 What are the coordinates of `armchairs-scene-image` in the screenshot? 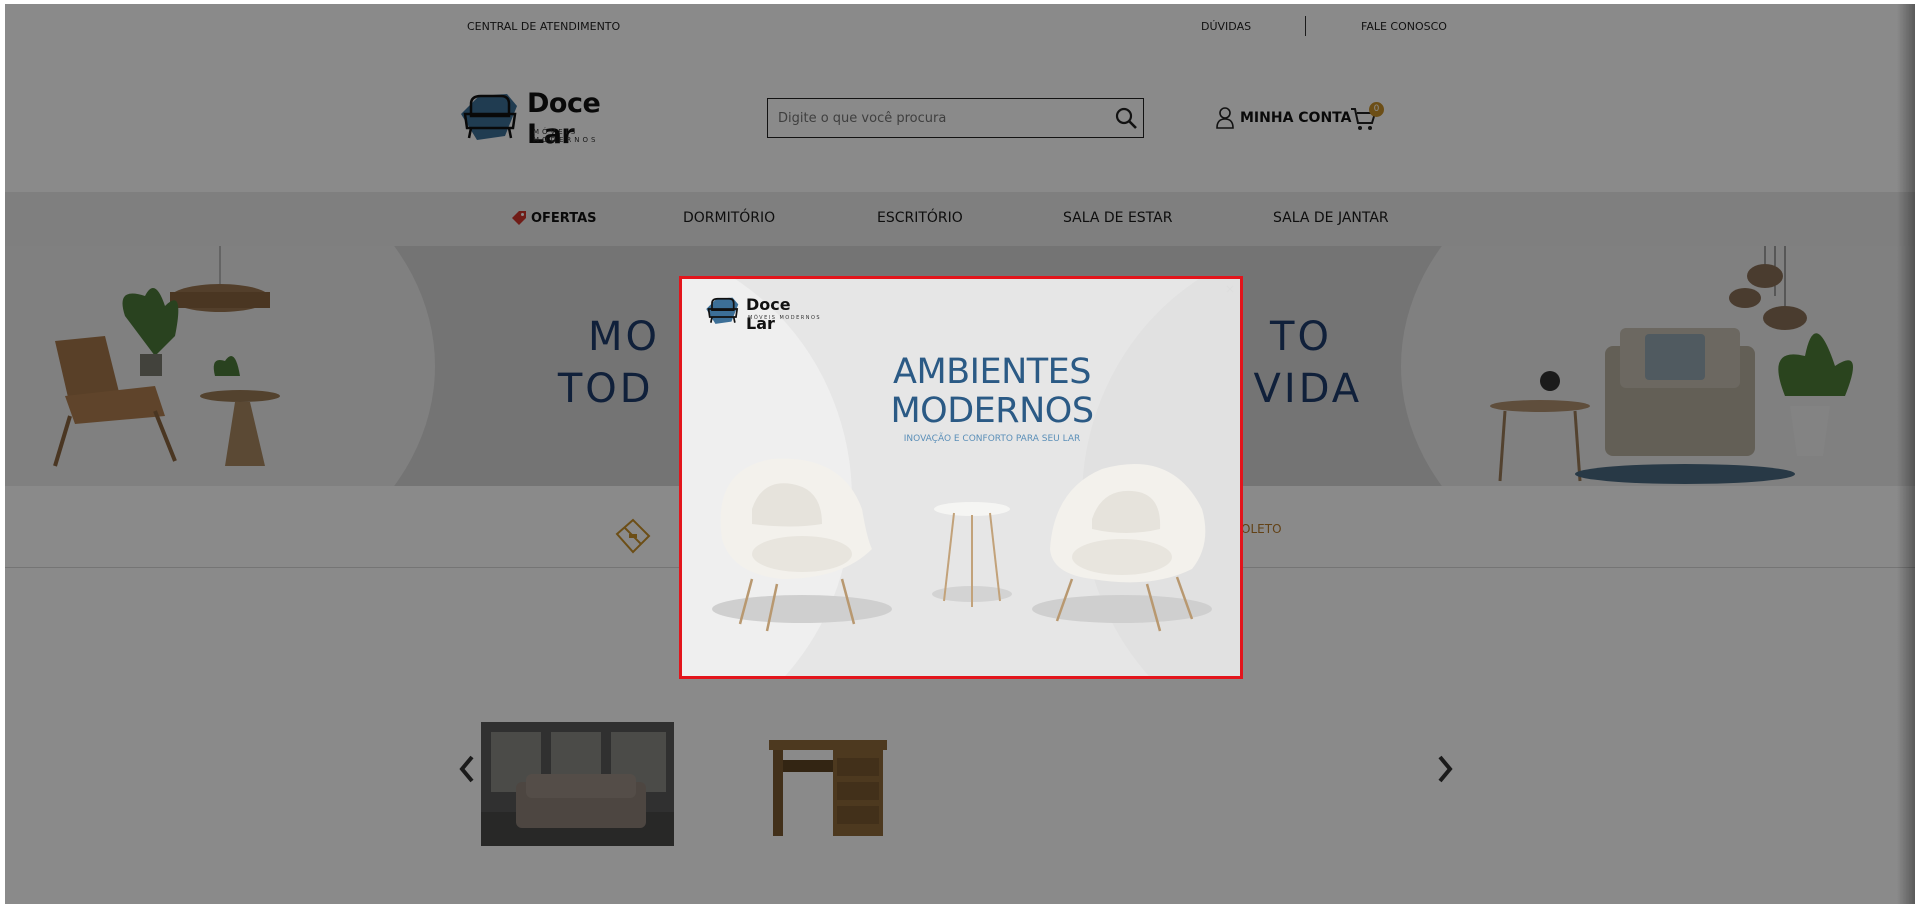 It's located at (962, 545).